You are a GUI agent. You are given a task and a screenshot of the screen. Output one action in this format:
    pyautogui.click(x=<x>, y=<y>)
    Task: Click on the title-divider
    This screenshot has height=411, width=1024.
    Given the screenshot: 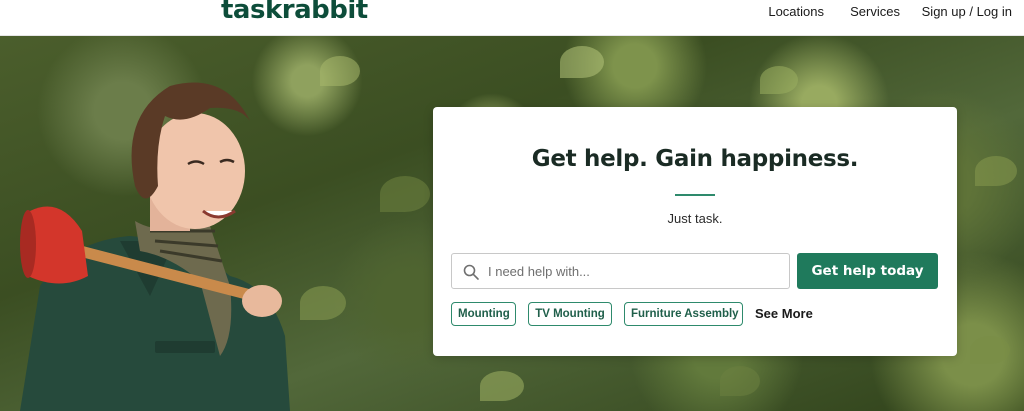 What is the action you would take?
    pyautogui.click(x=695, y=195)
    